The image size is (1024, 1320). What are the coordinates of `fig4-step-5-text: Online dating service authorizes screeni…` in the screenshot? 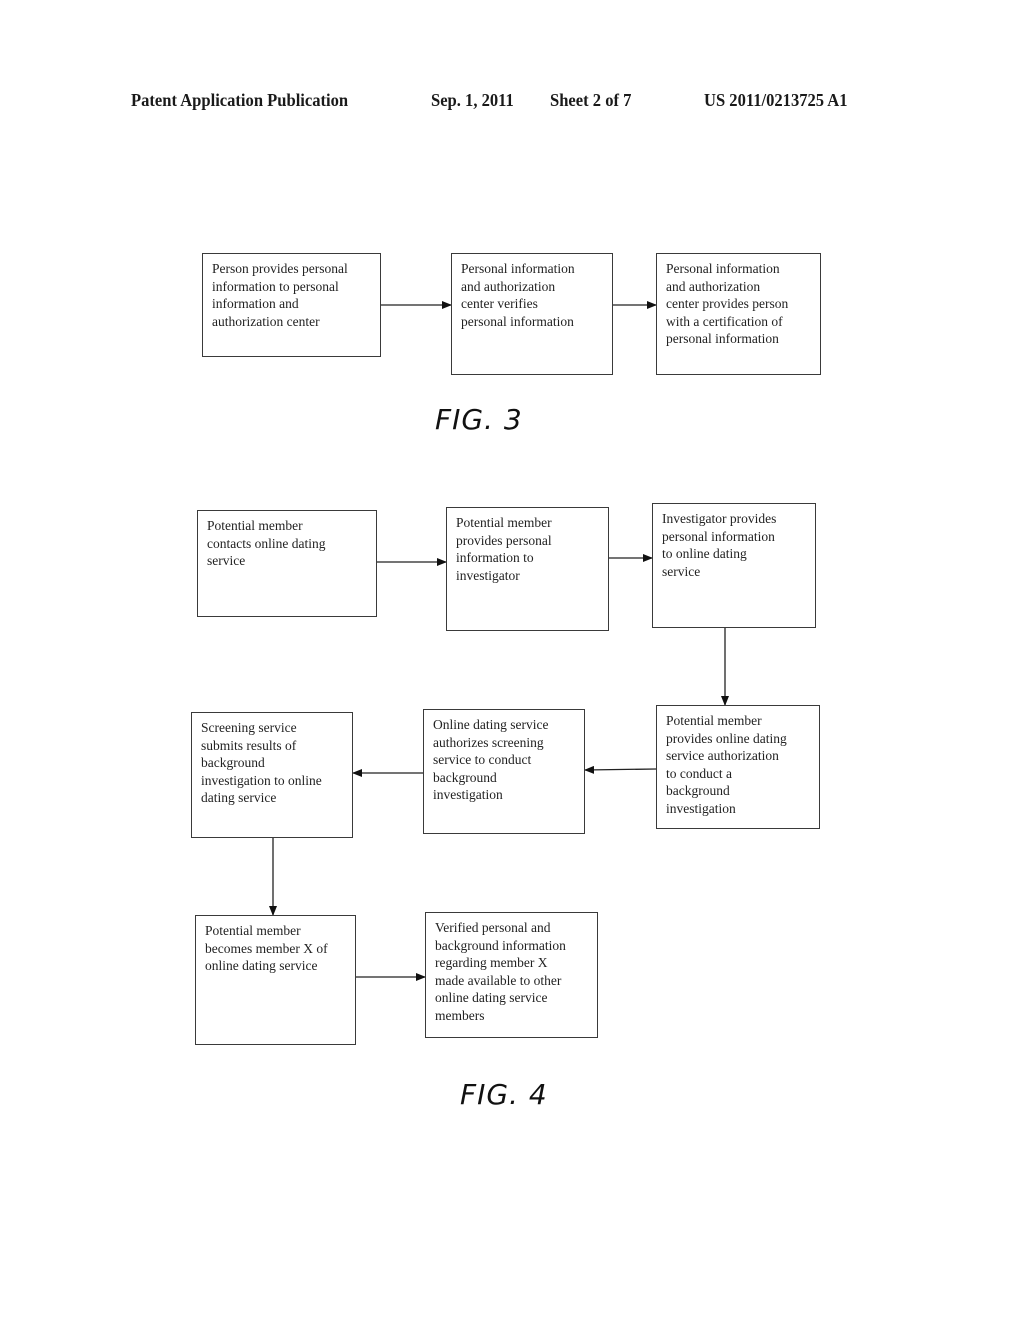 It's located at (491, 759).